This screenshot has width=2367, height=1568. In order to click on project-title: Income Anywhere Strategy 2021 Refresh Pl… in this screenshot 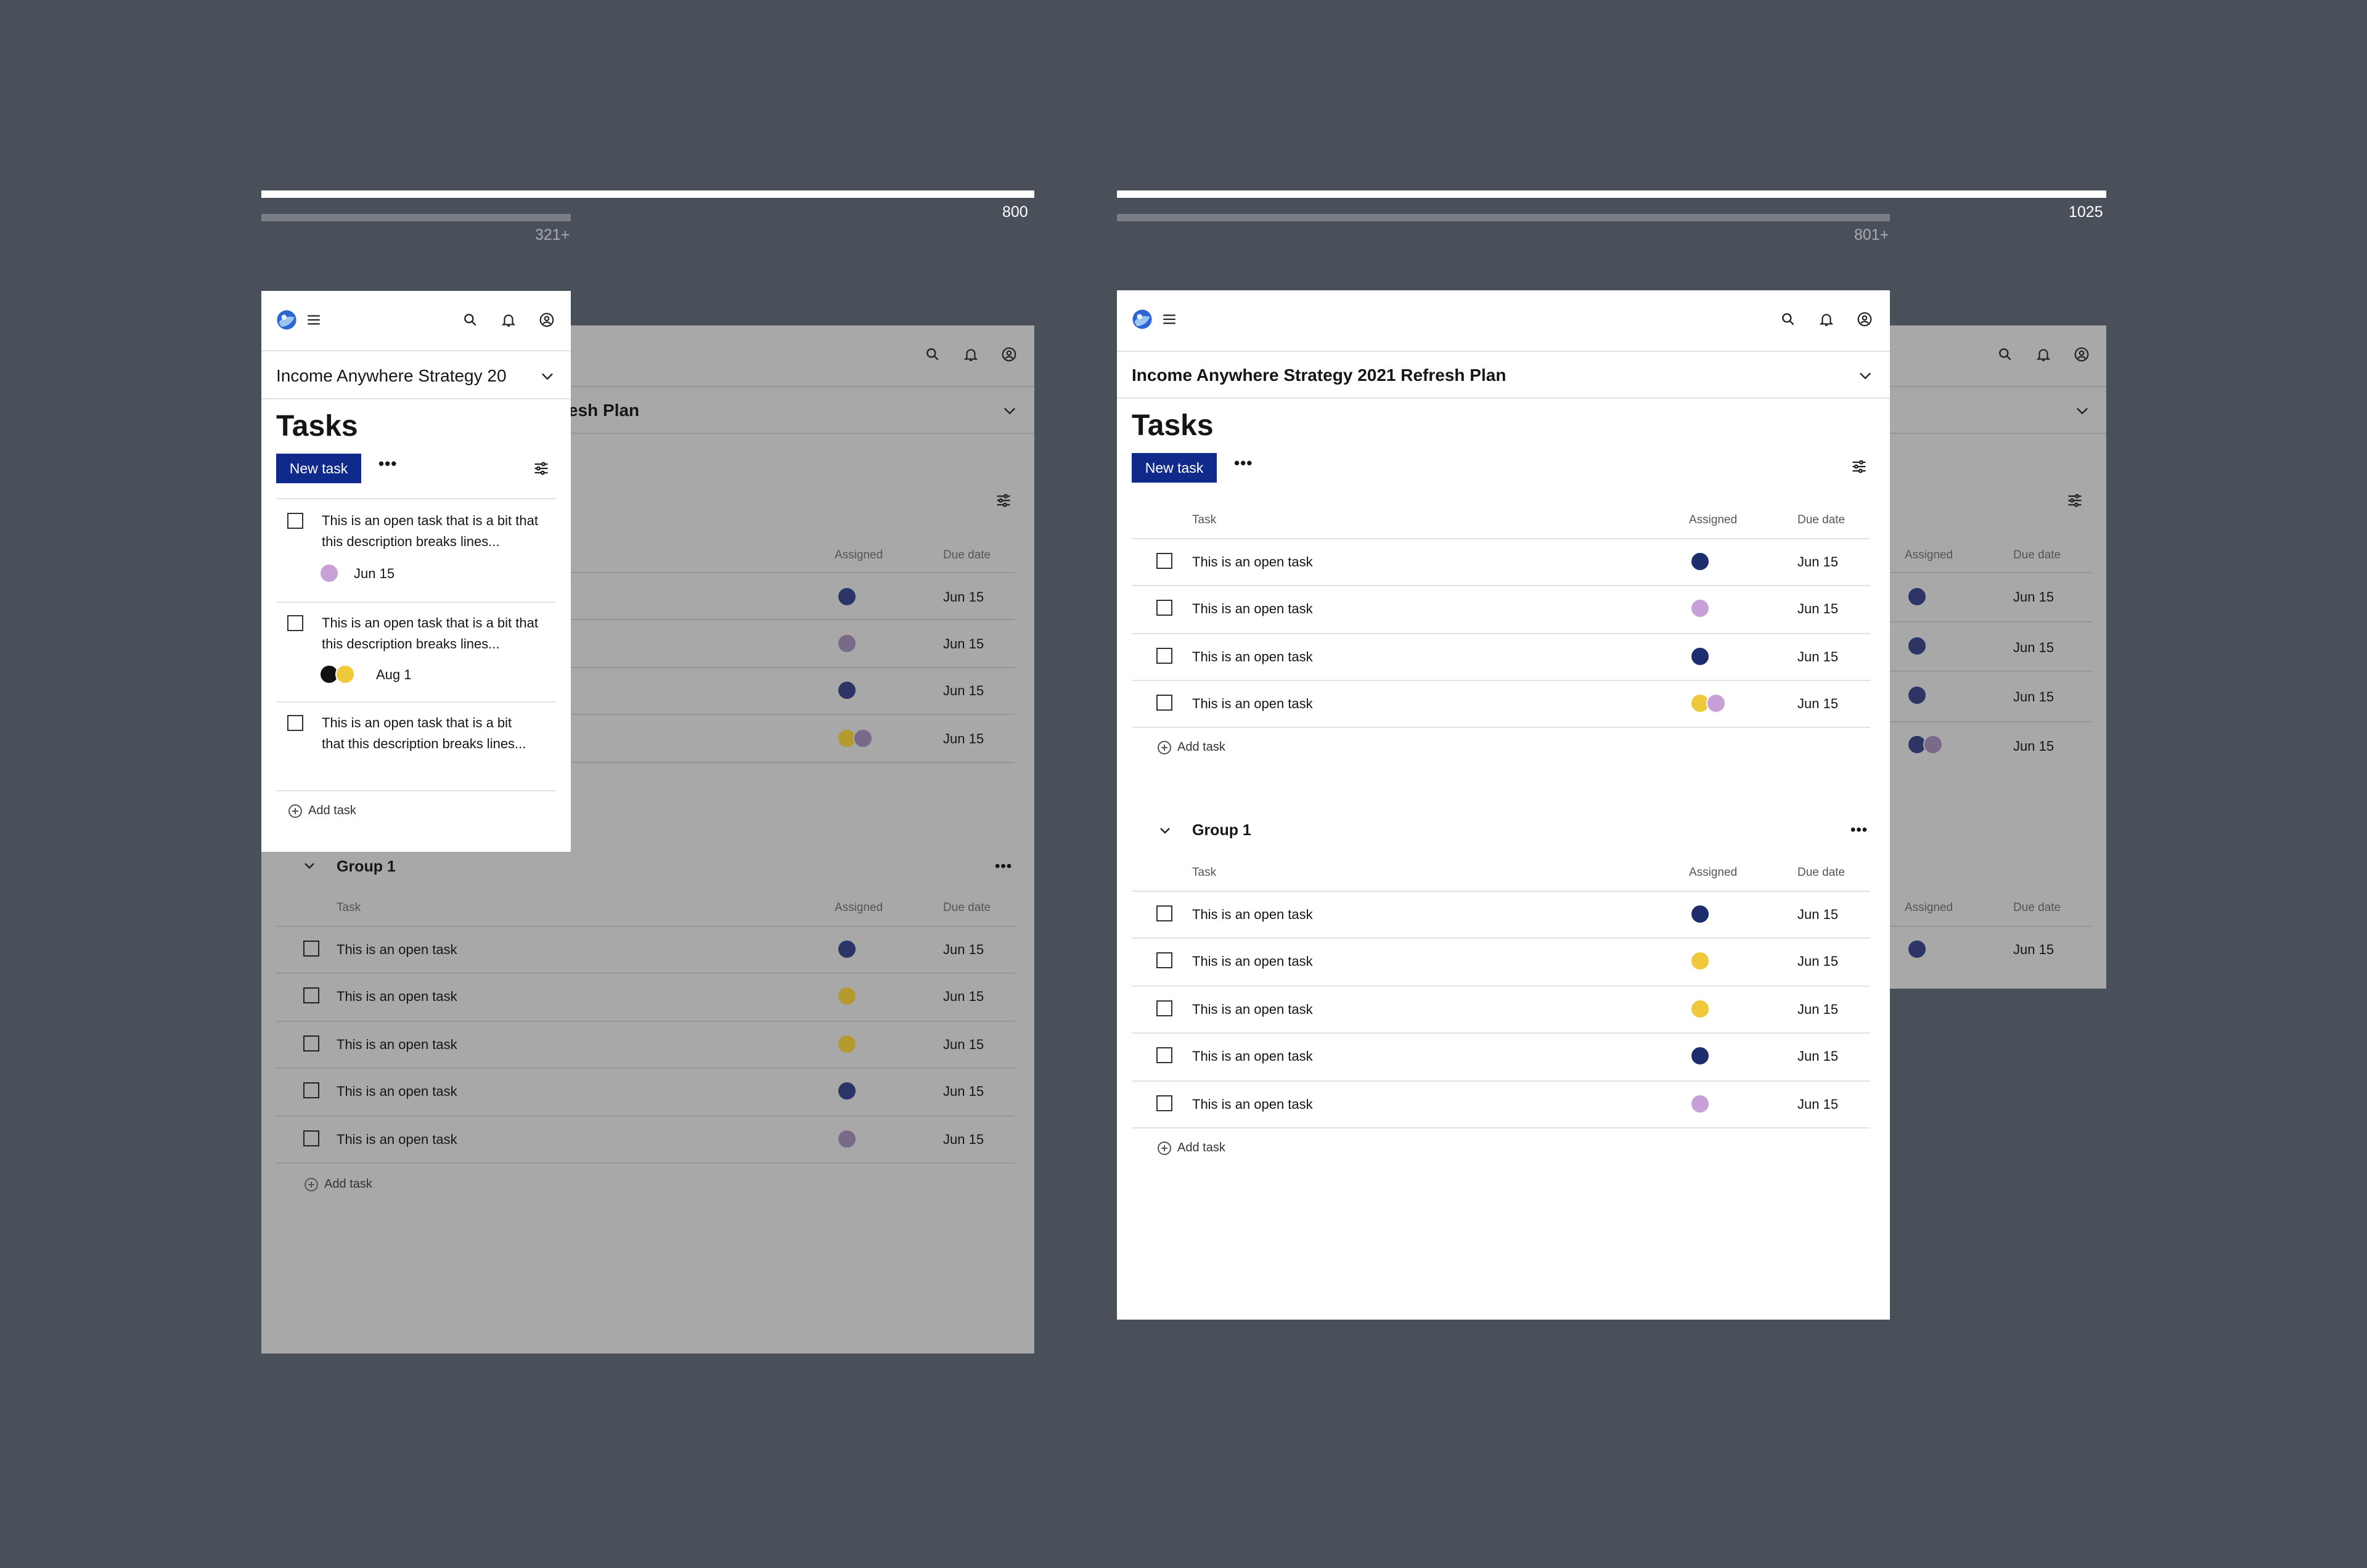, I will do `click(1319, 375)`.